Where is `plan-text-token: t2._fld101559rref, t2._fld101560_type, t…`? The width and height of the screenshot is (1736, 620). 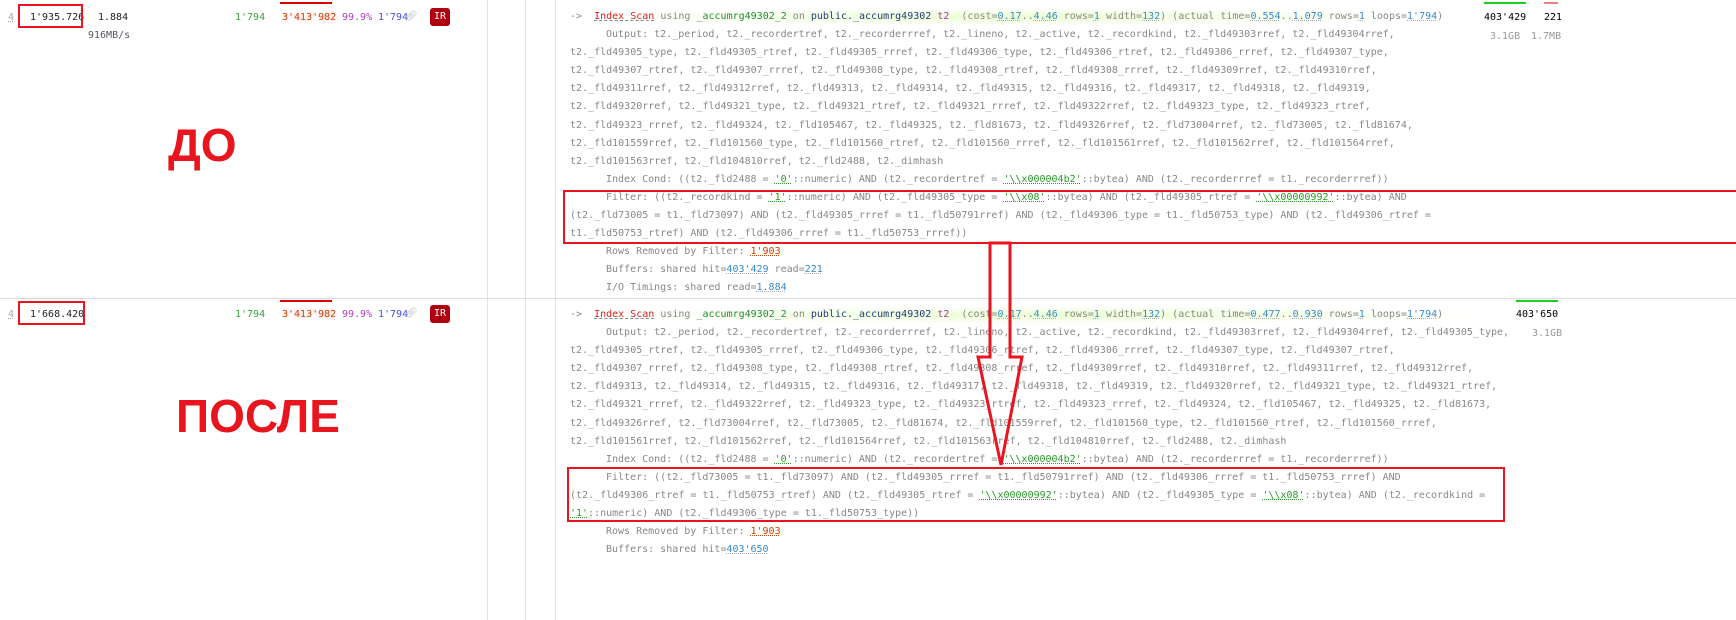
plan-text-token: t2._fld101559rref, t2._fld101560_type, t… is located at coordinates (982, 143).